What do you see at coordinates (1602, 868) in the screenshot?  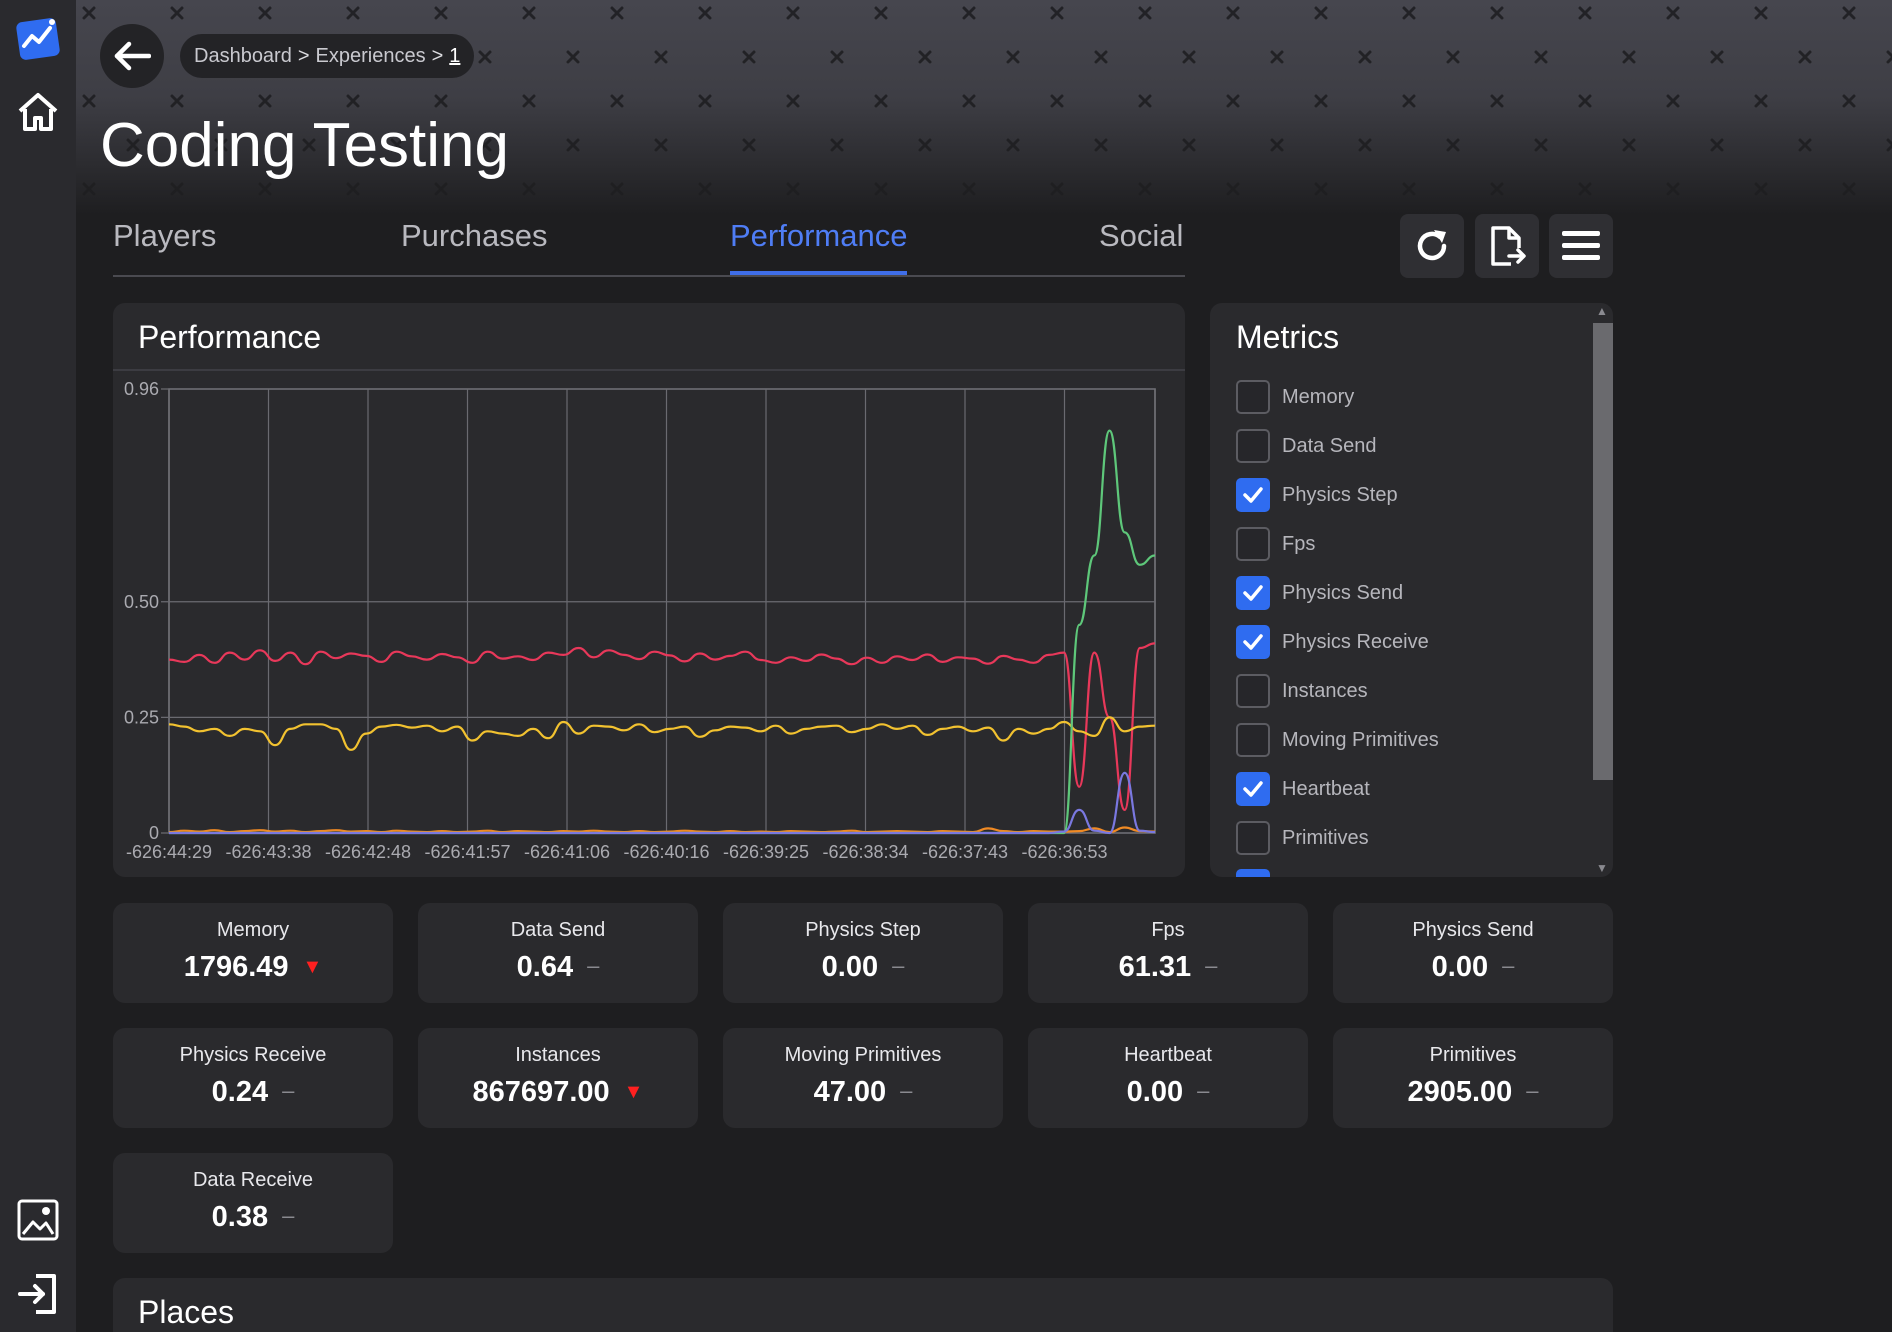 I see `scroll-down-icon: ▼` at bounding box center [1602, 868].